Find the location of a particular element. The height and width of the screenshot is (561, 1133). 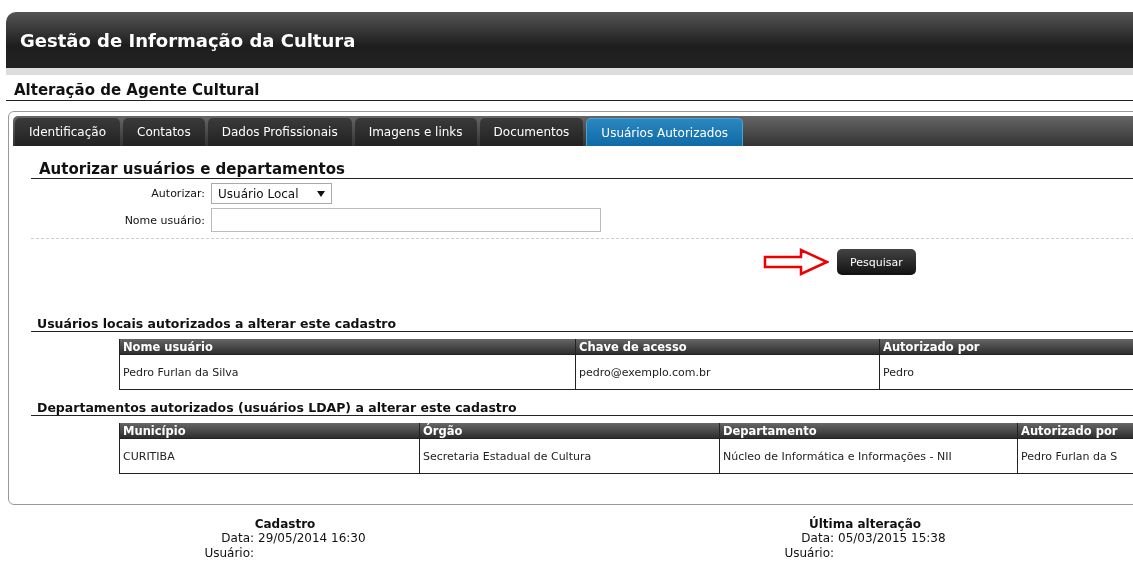

column-header: Município is located at coordinates (269, 431).